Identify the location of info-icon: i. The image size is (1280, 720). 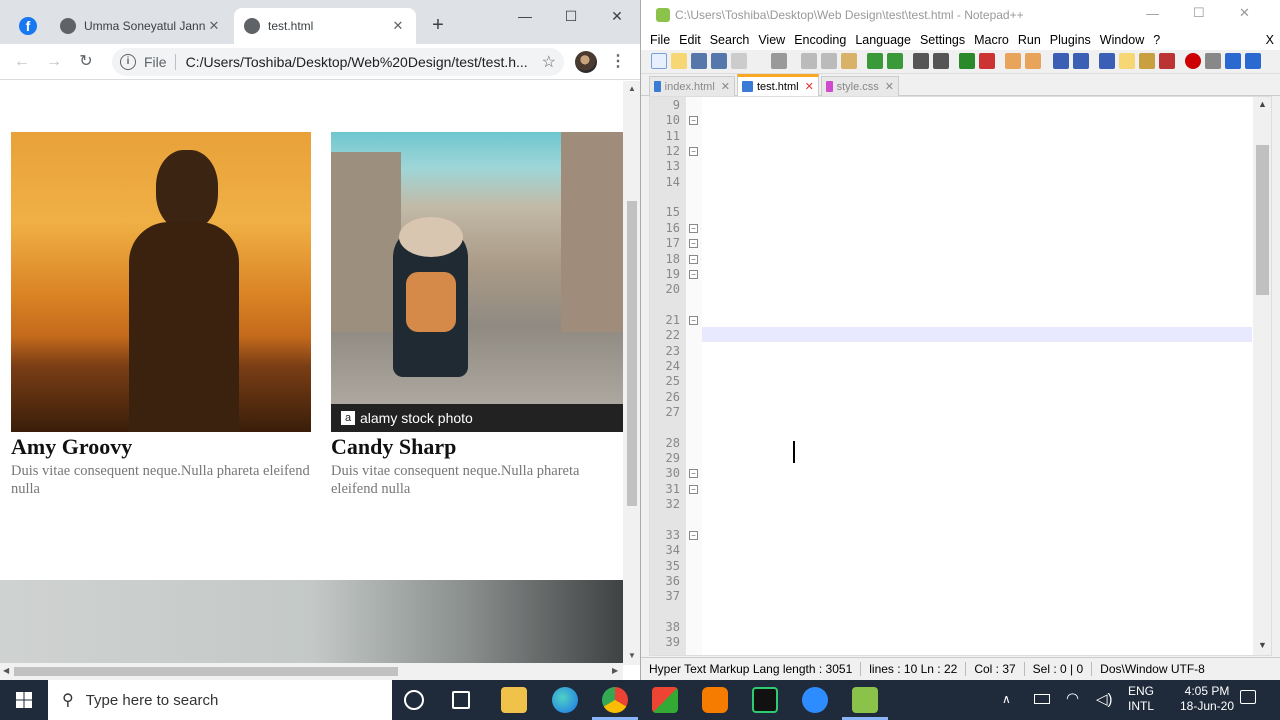
(128, 62).